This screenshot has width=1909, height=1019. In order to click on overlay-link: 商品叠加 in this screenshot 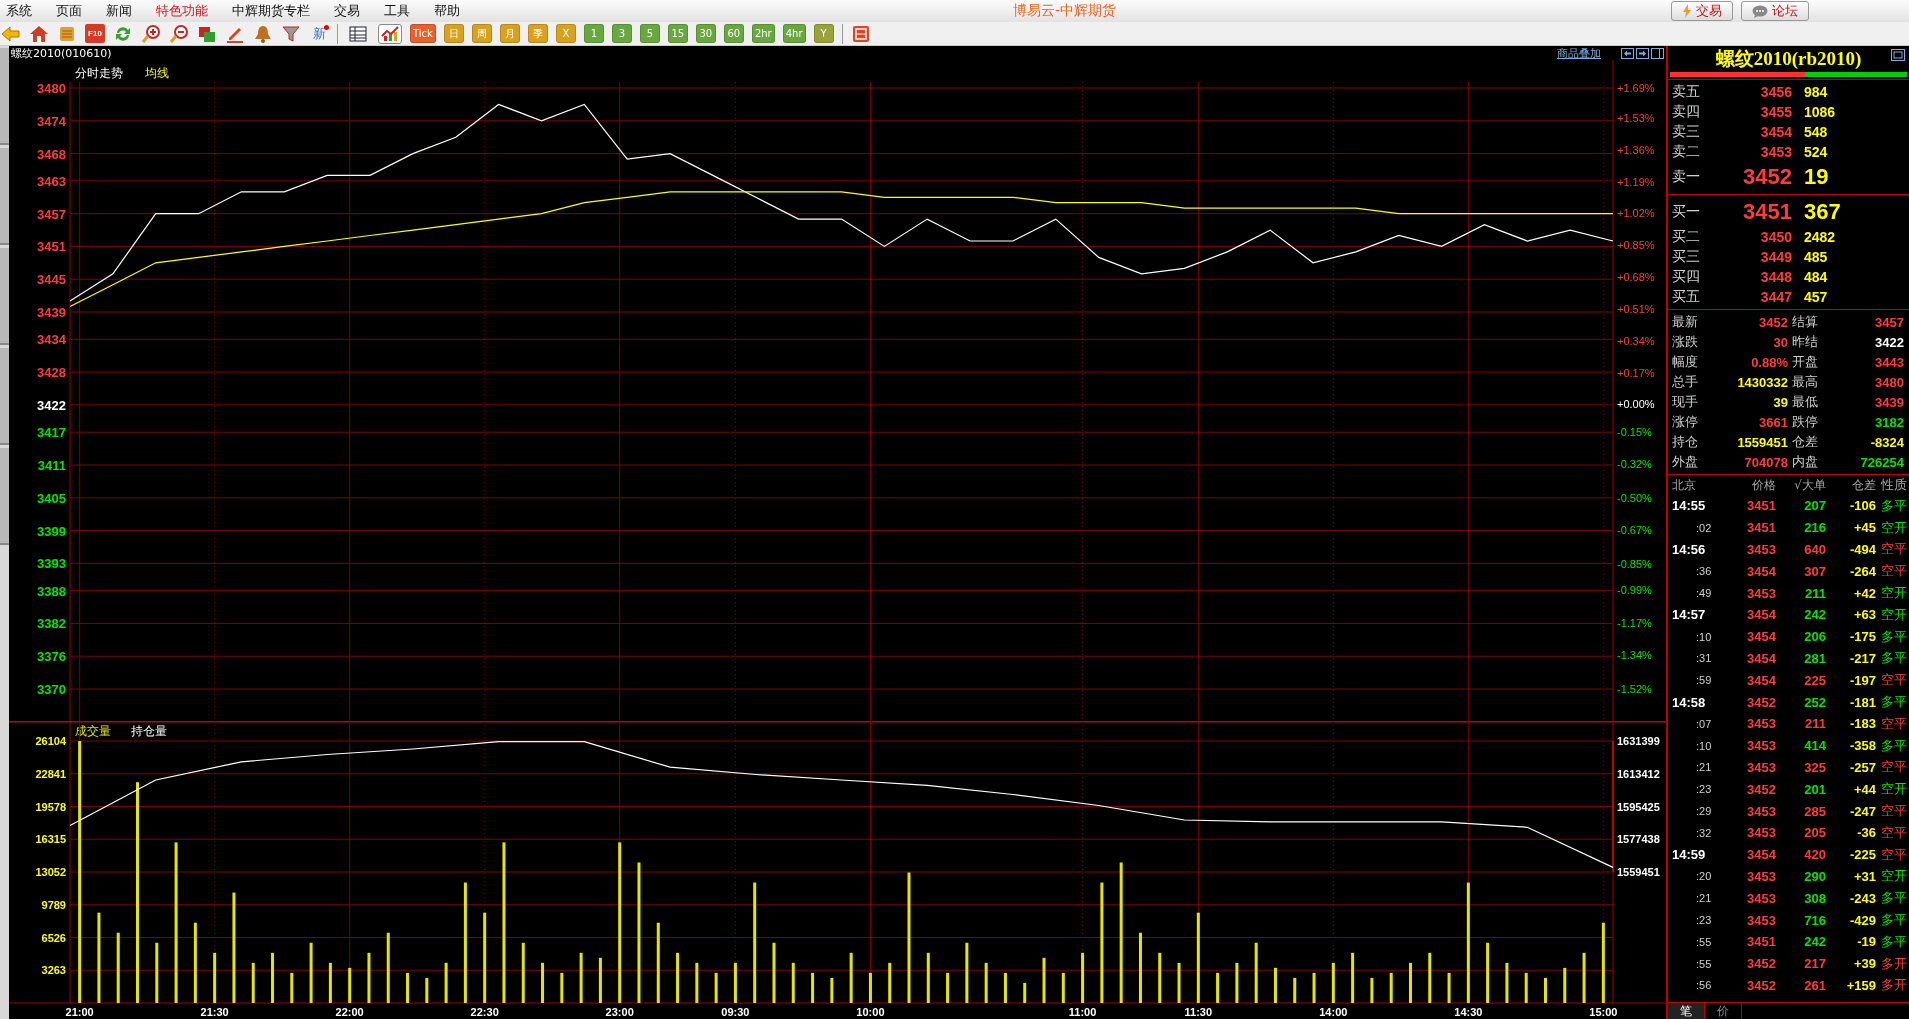, I will do `click(1579, 53)`.